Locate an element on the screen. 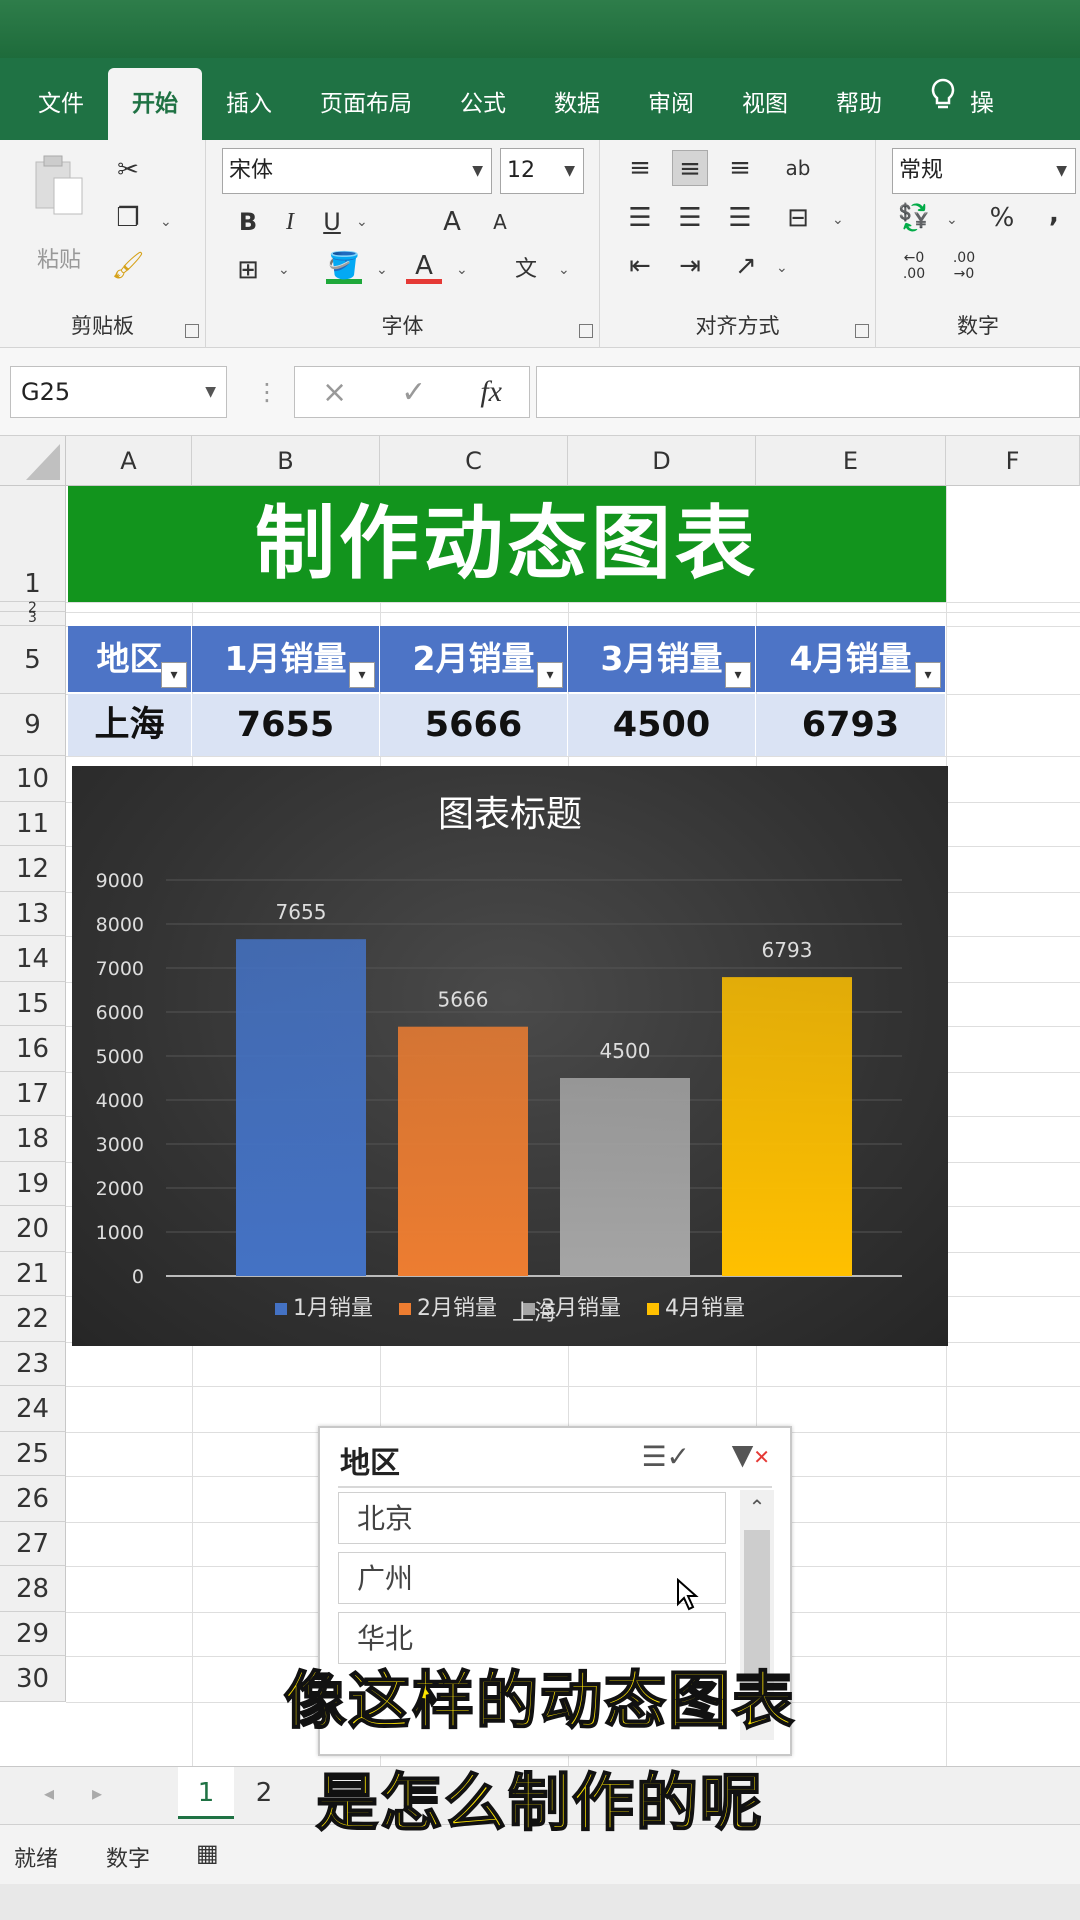 Image resolution: width=1080 pixels, height=1920 pixels. font-color-dropdown-icon: ⌄ is located at coordinates (462, 270).